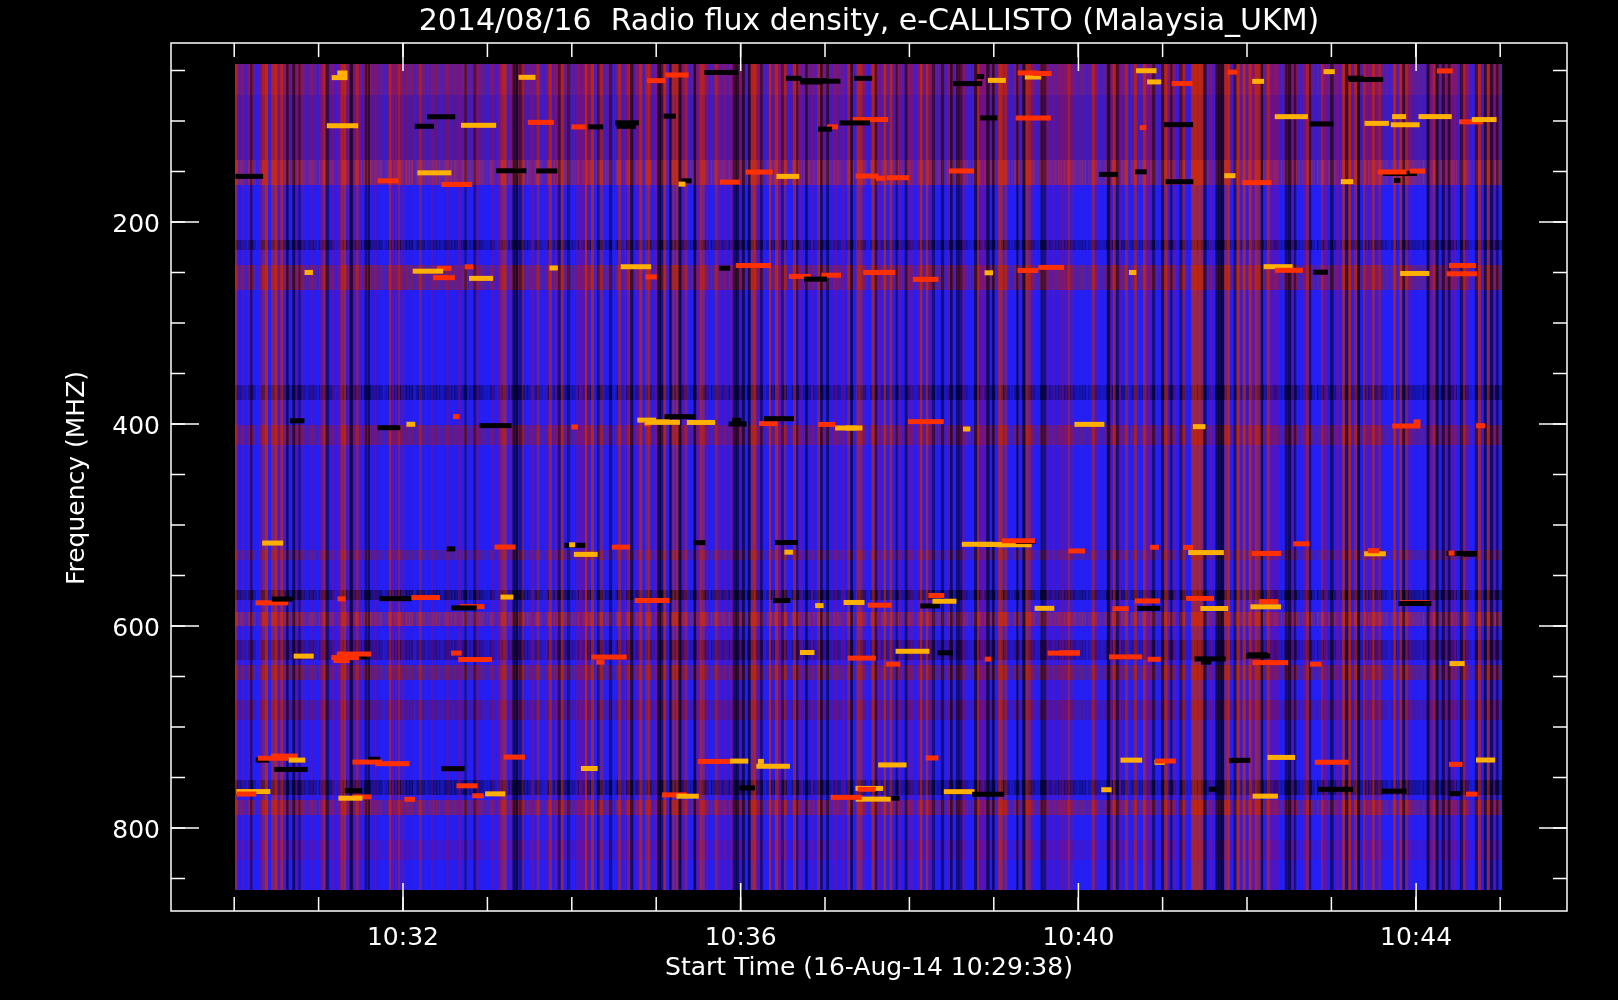  I want to click on tick-label: 10:32, so click(403, 936).